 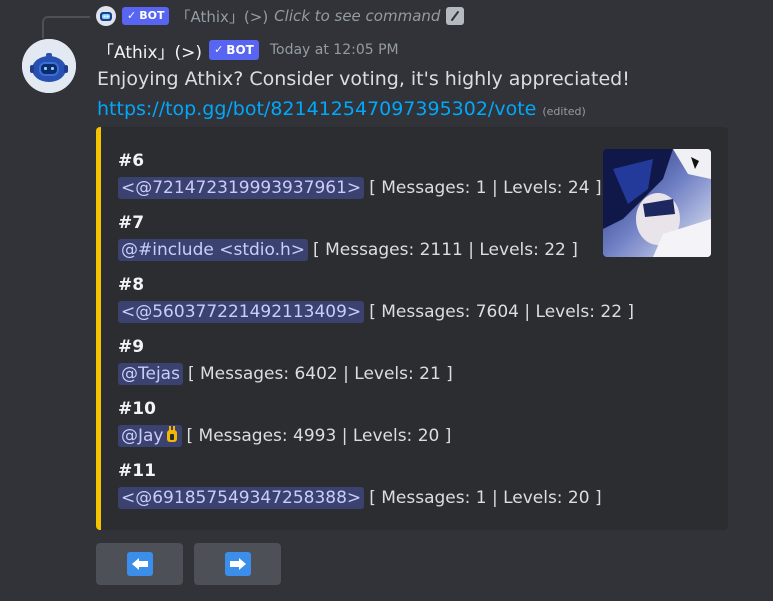 I want to click on reply-bot-tag: ✓ BOT, so click(x=146, y=16).